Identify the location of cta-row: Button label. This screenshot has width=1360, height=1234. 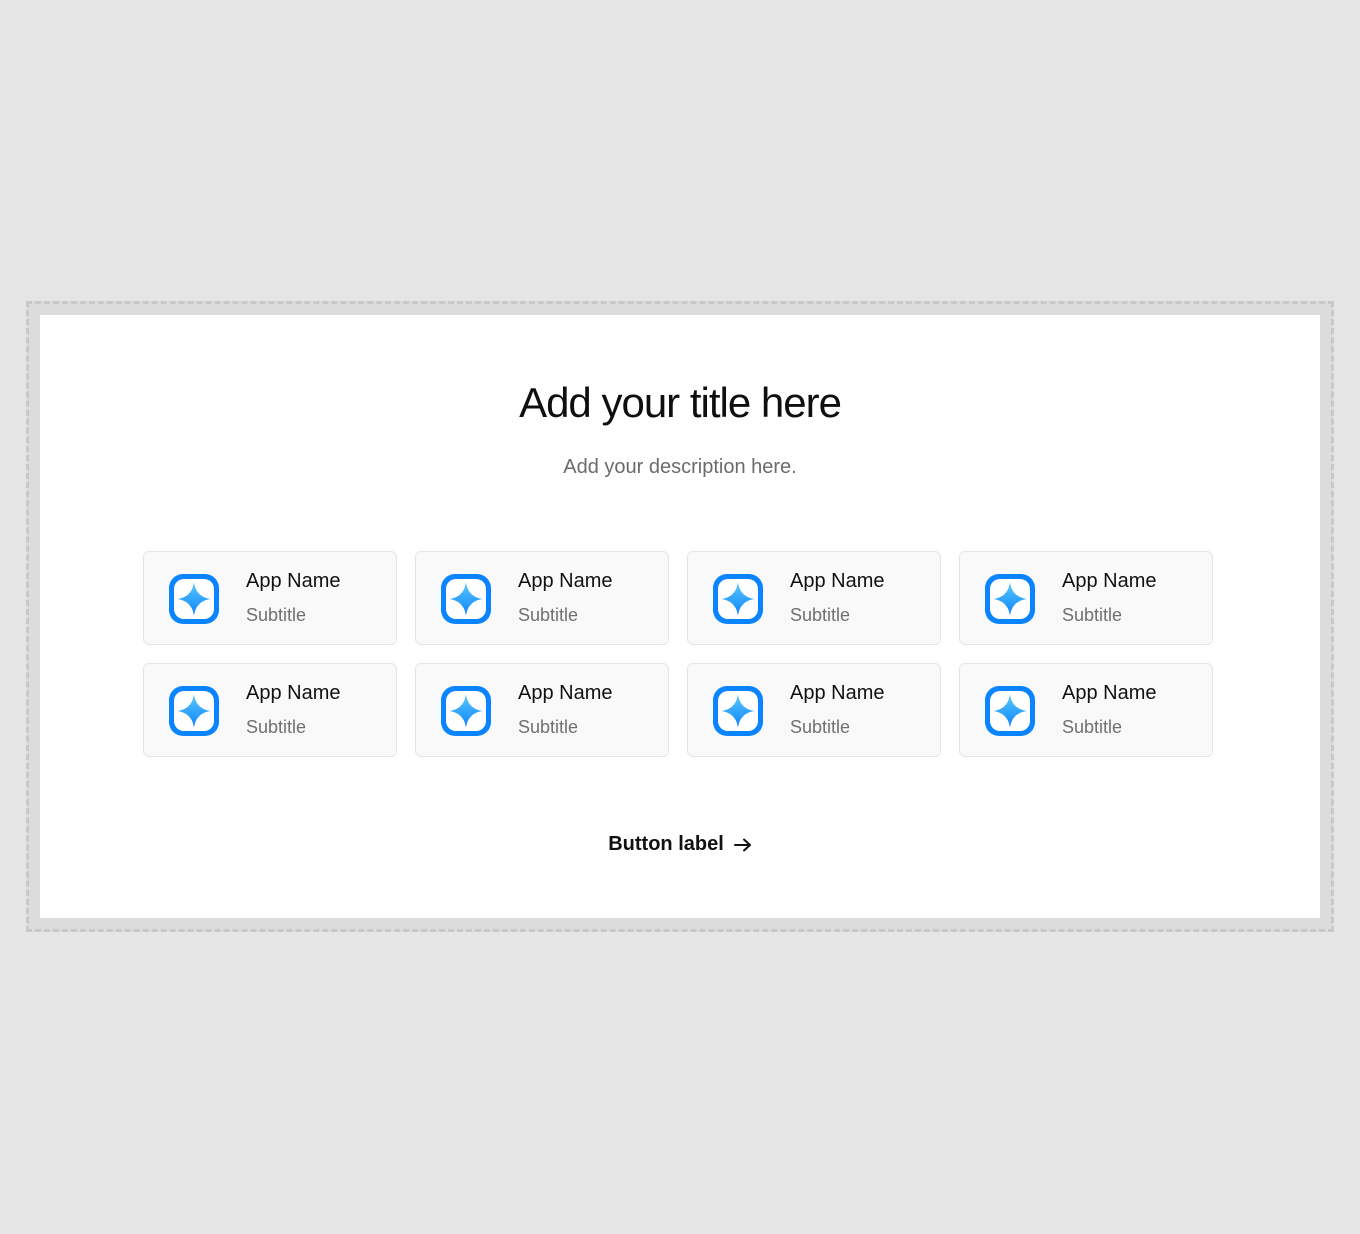
(680, 844).